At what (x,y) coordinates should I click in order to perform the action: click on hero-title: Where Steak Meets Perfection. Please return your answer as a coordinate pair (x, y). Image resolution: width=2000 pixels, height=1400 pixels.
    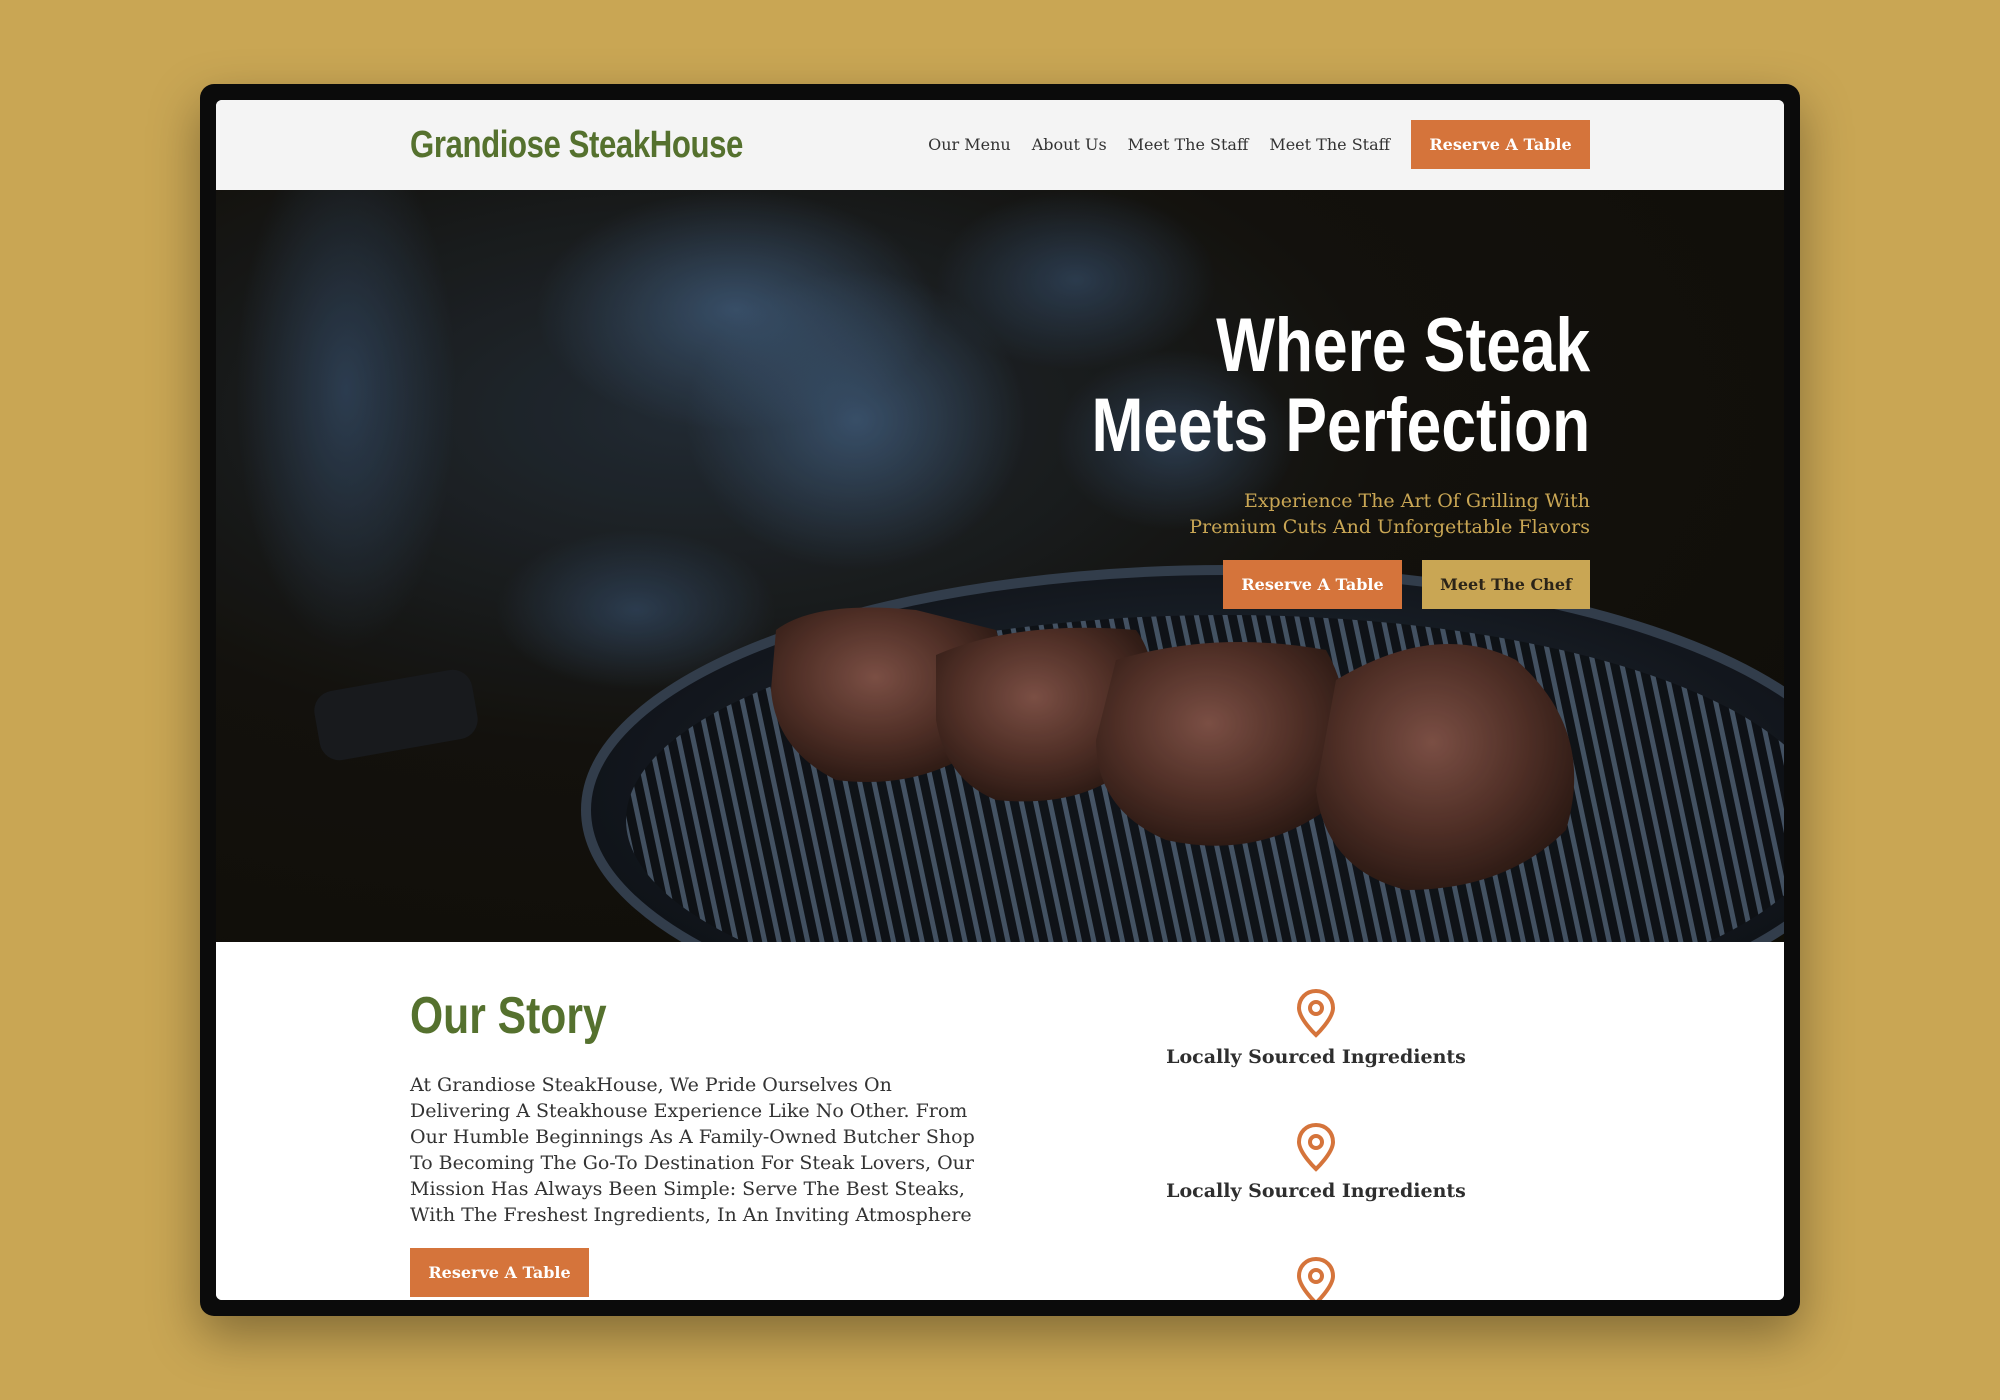
    Looking at the image, I should click on (1340, 386).